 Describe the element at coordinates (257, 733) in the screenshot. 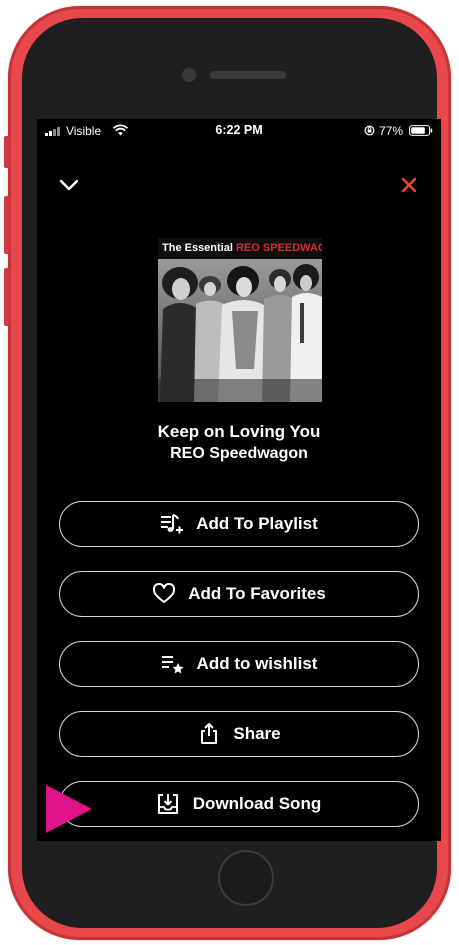

I see `share-label: Share` at that location.